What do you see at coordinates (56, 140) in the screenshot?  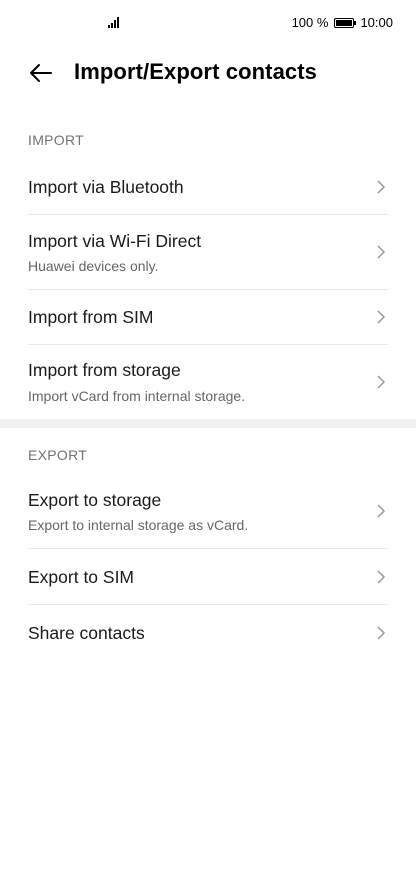 I see `import-section-label: IMPORT` at bounding box center [56, 140].